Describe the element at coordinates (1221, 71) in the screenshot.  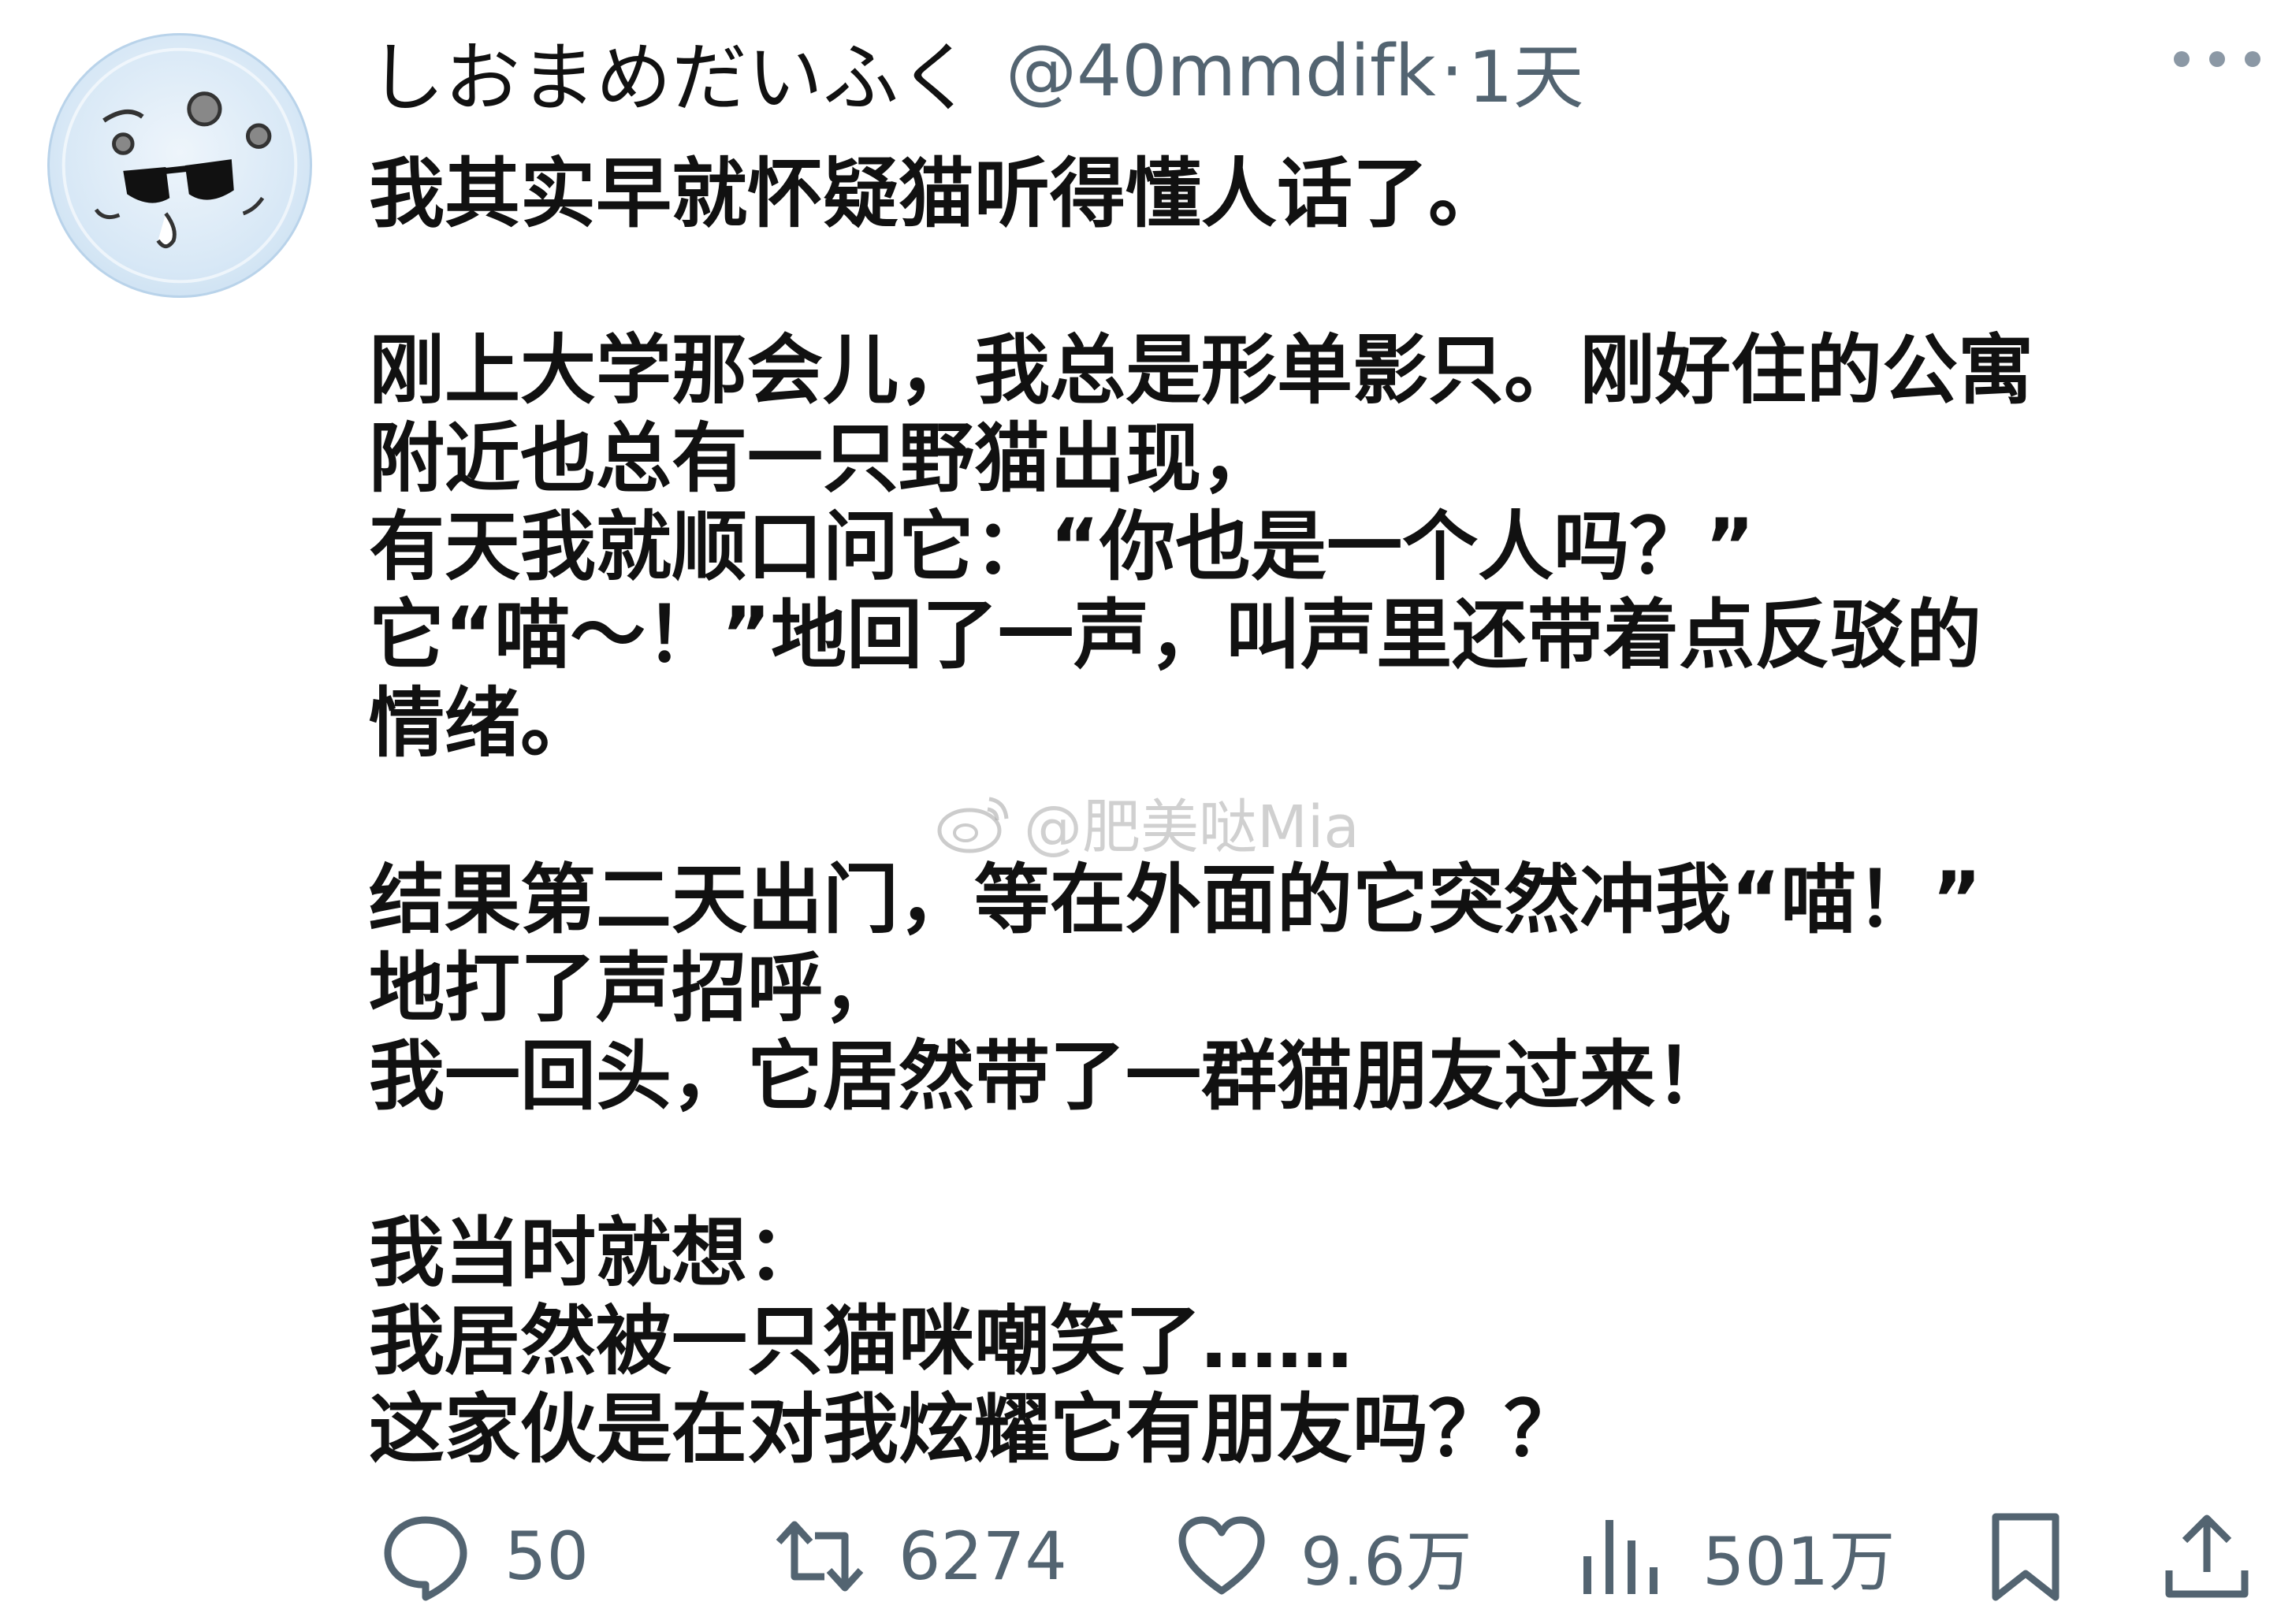
I see `user-handle: @40mmdifk` at that location.